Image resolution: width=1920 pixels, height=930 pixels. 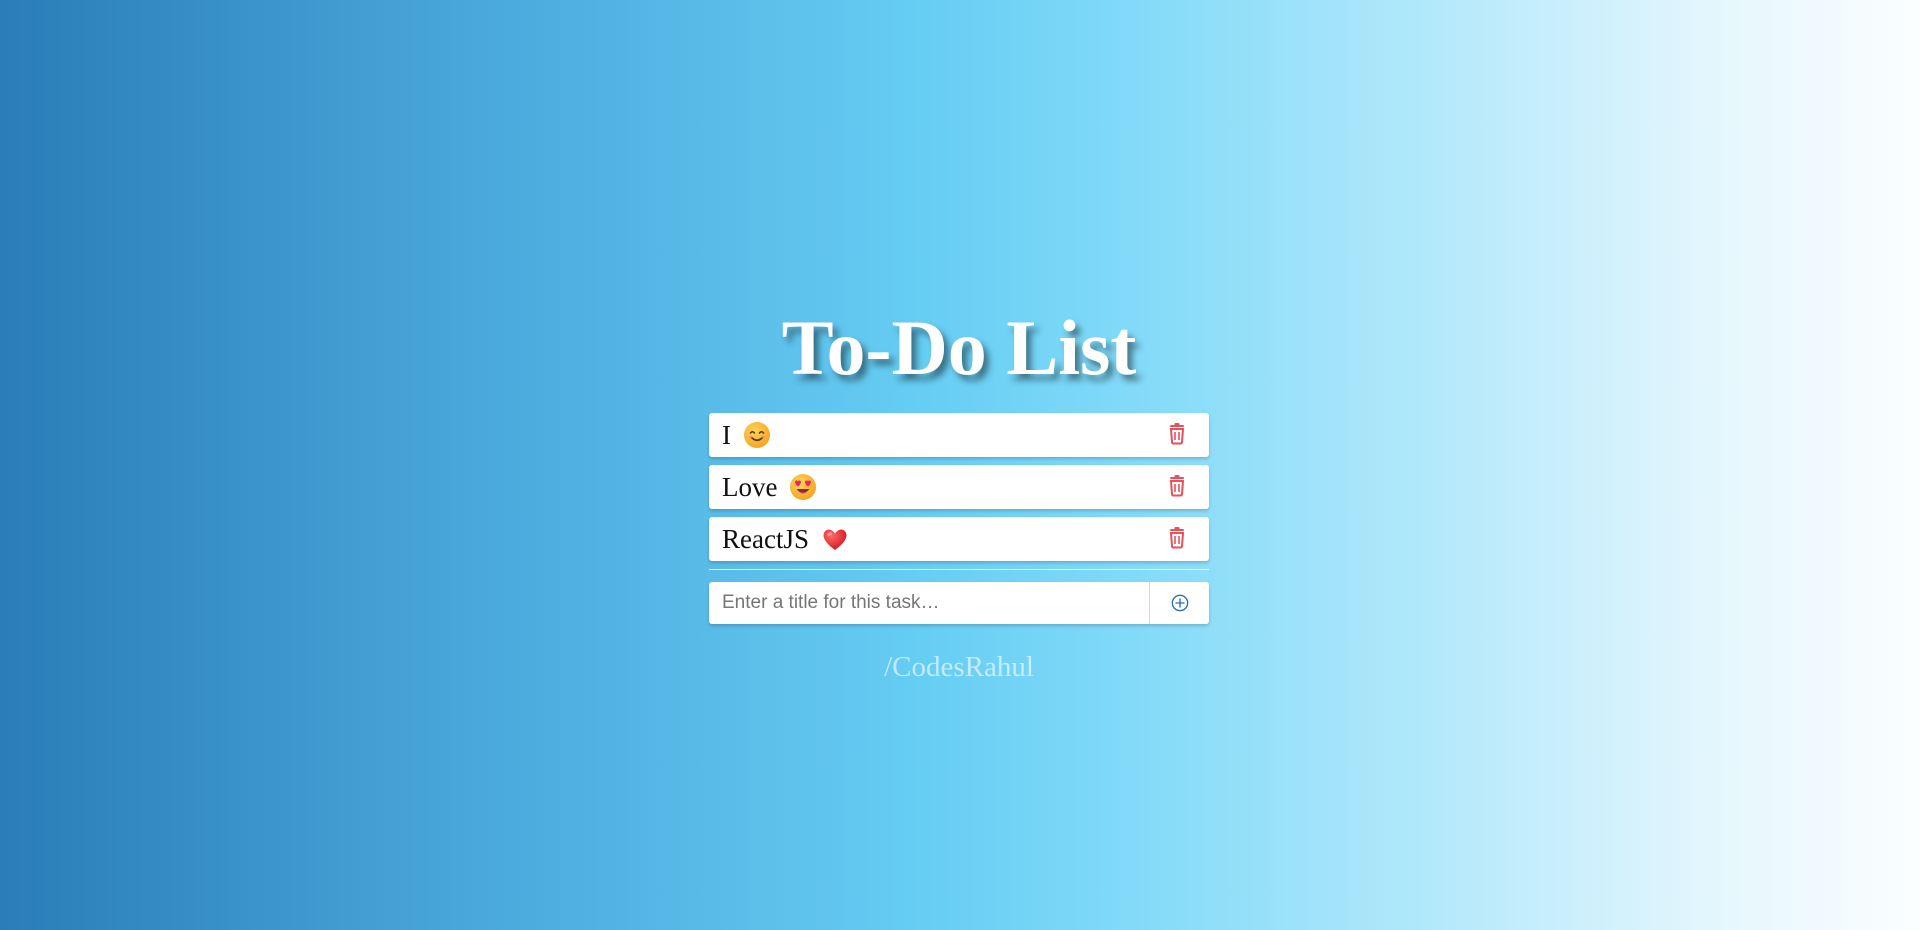 I want to click on task-item-content: ReactJS, so click(x=779, y=539).